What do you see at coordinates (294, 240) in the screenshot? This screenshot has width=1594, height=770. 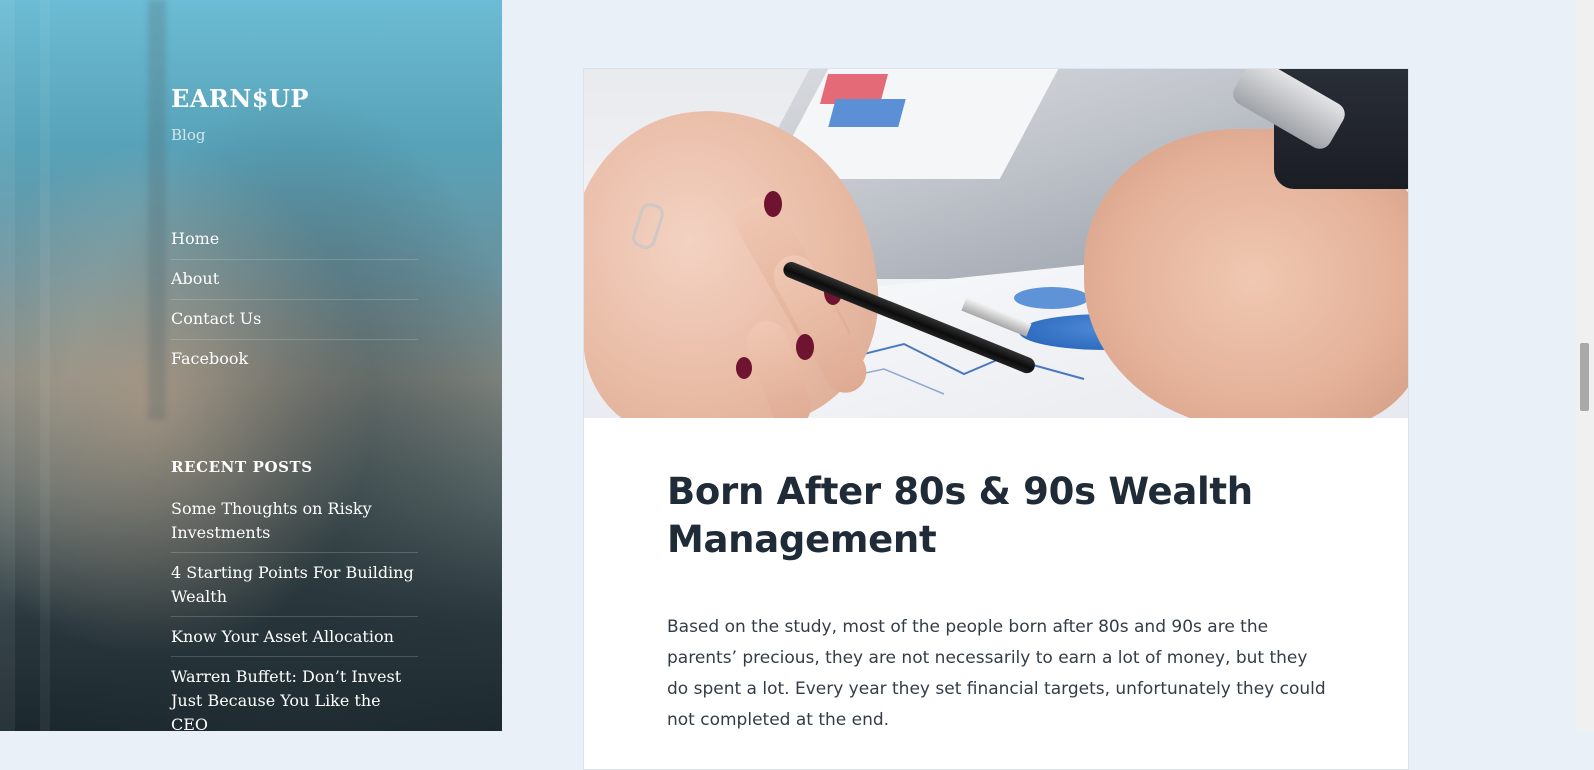 I see `nav-item-home: Home` at bounding box center [294, 240].